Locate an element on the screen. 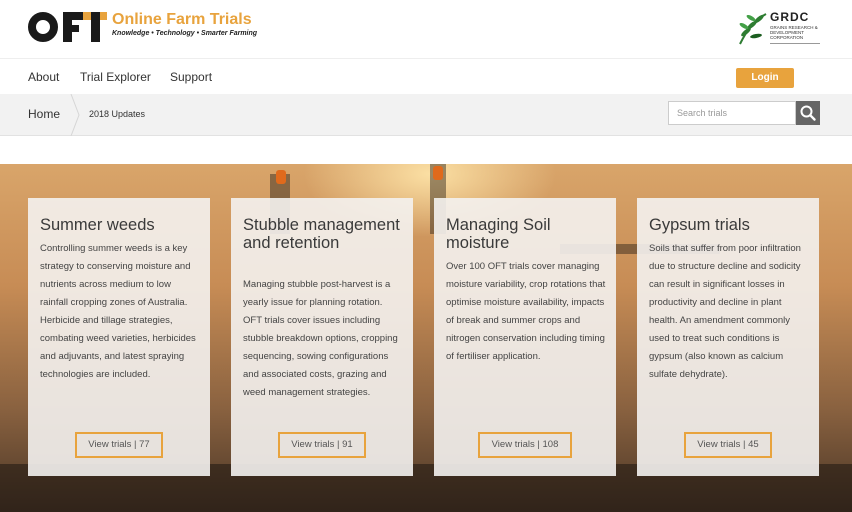 The width and height of the screenshot is (852, 512). search-icon is located at coordinates (808, 113).